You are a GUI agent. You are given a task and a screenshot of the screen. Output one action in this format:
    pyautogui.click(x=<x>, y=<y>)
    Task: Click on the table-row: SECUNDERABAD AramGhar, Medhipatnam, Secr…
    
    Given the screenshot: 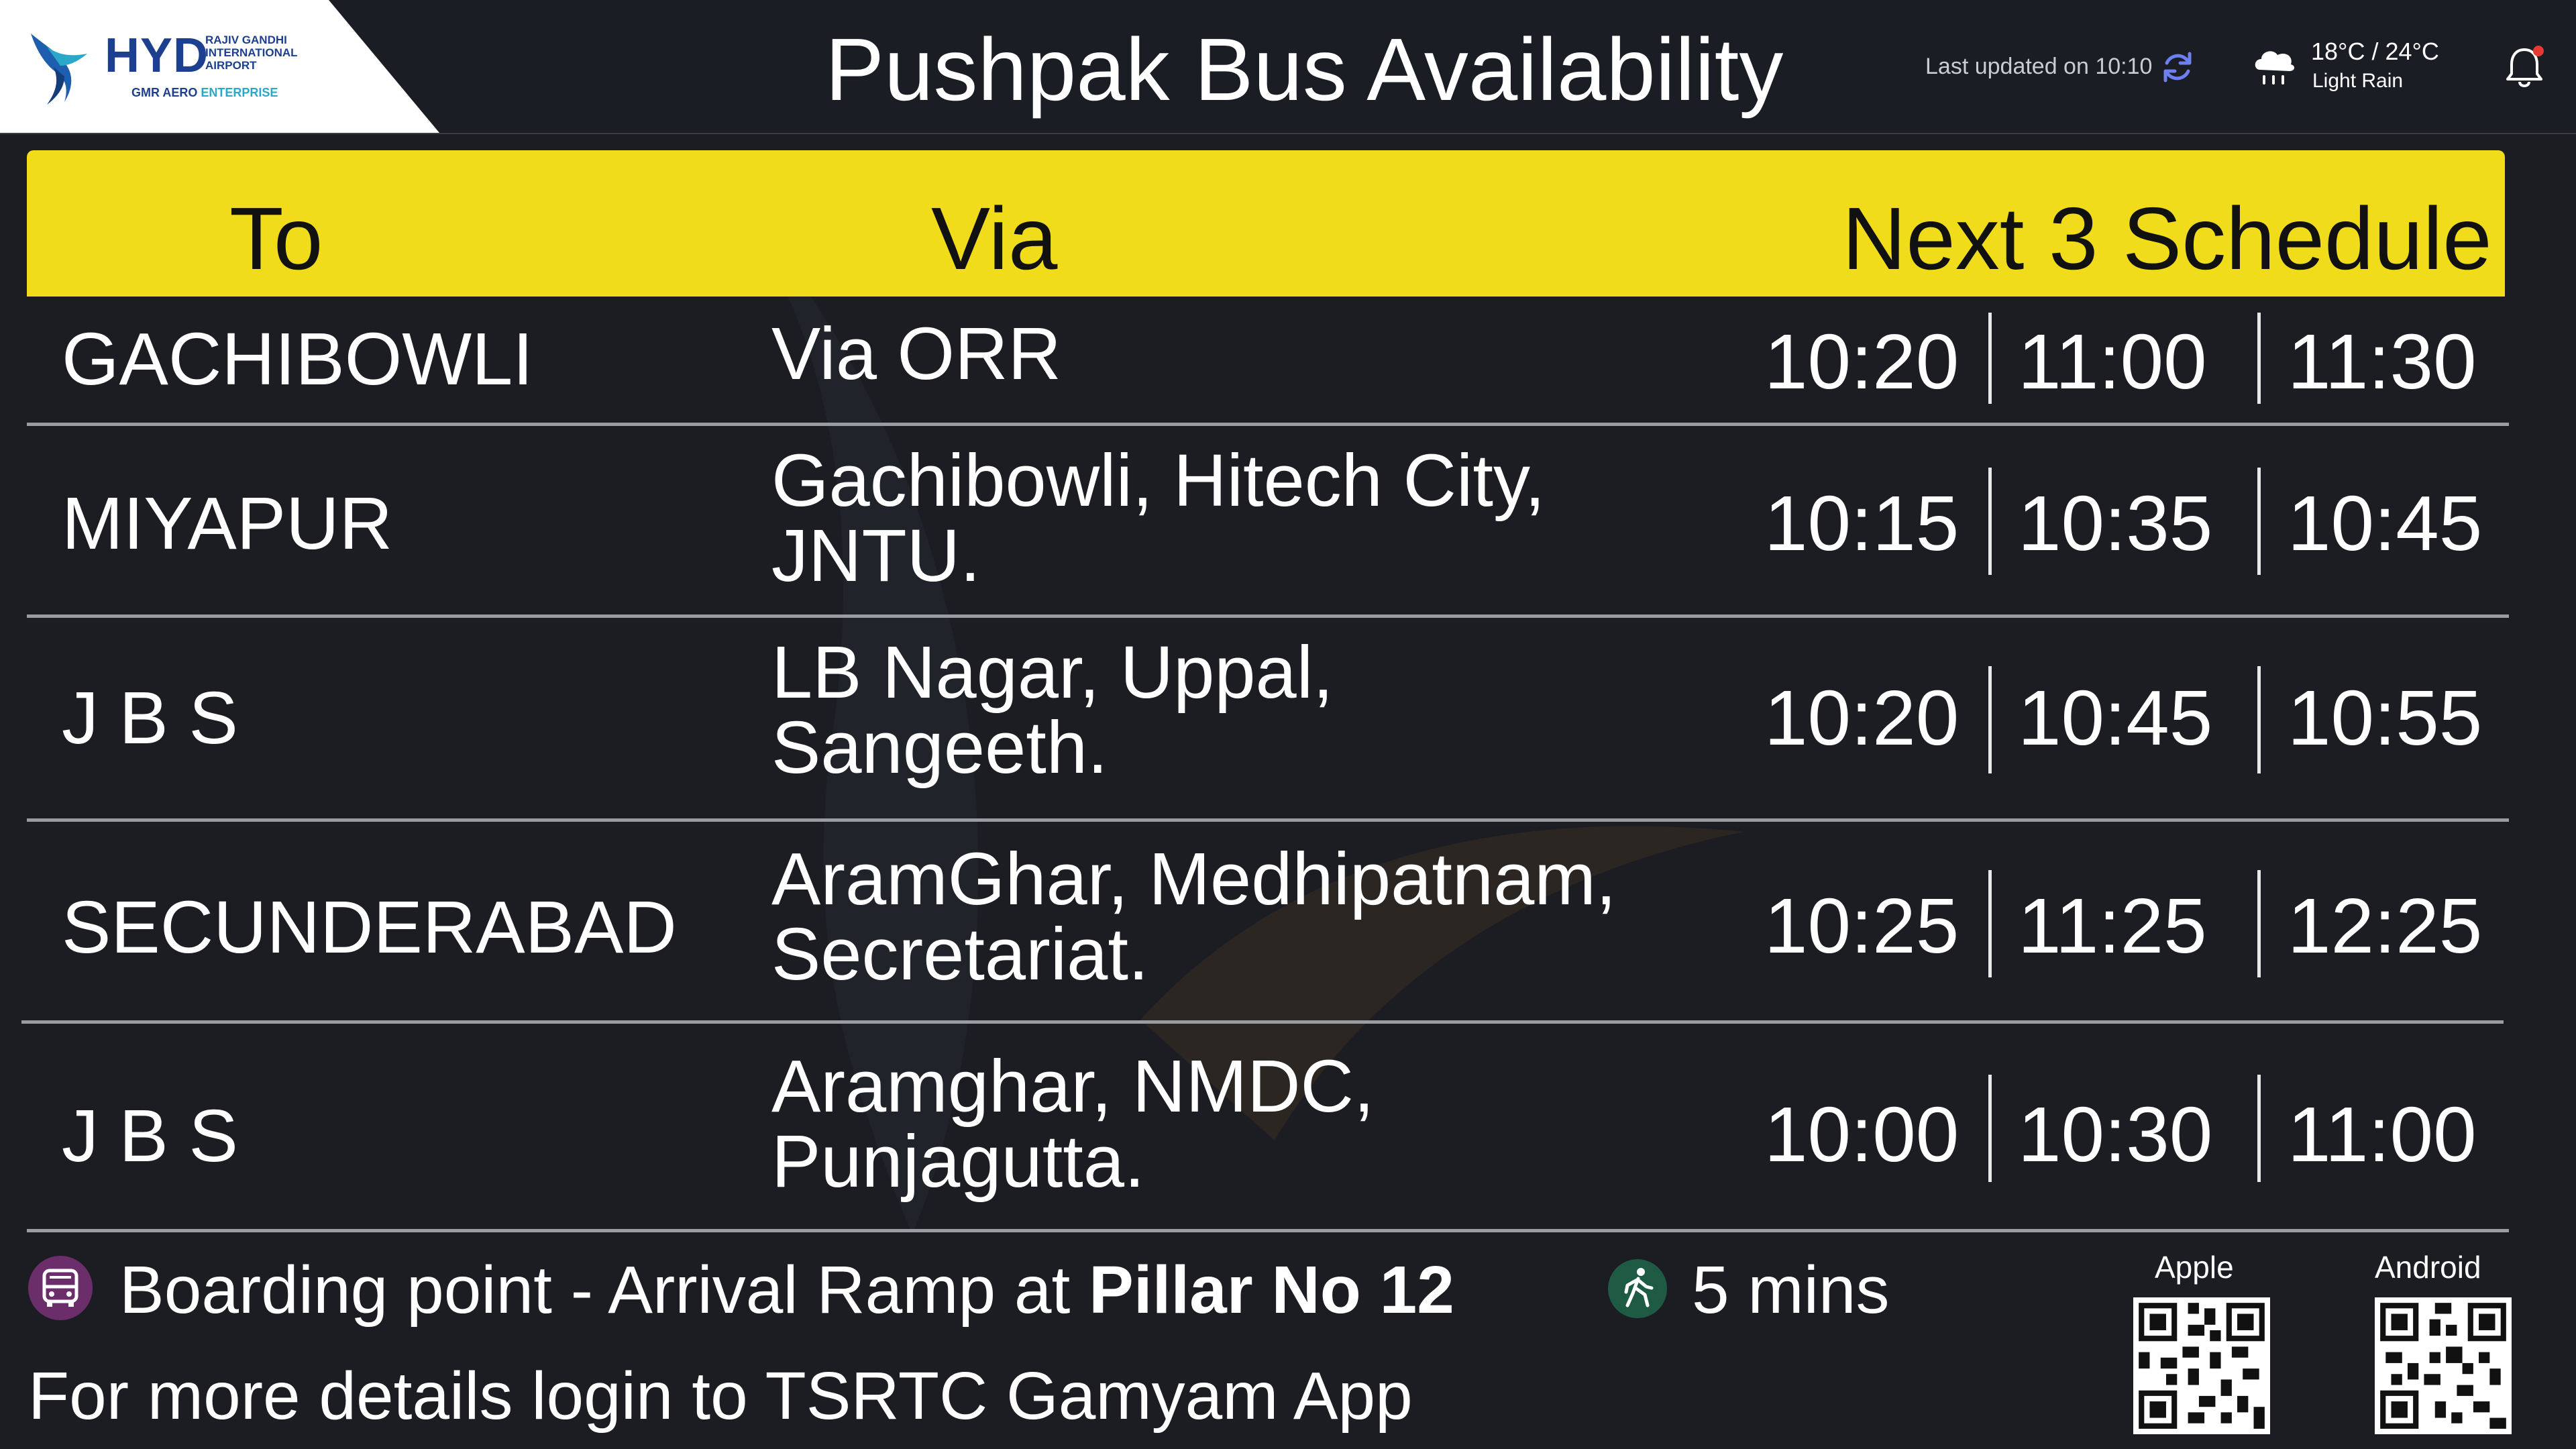 What is the action you would take?
    pyautogui.click(x=1268, y=922)
    